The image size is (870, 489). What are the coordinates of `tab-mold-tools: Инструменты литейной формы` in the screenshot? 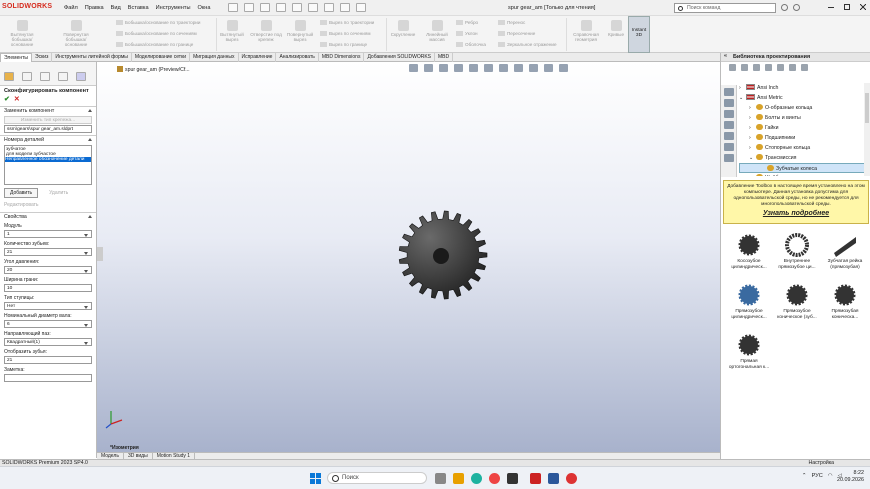 It's located at (92, 57).